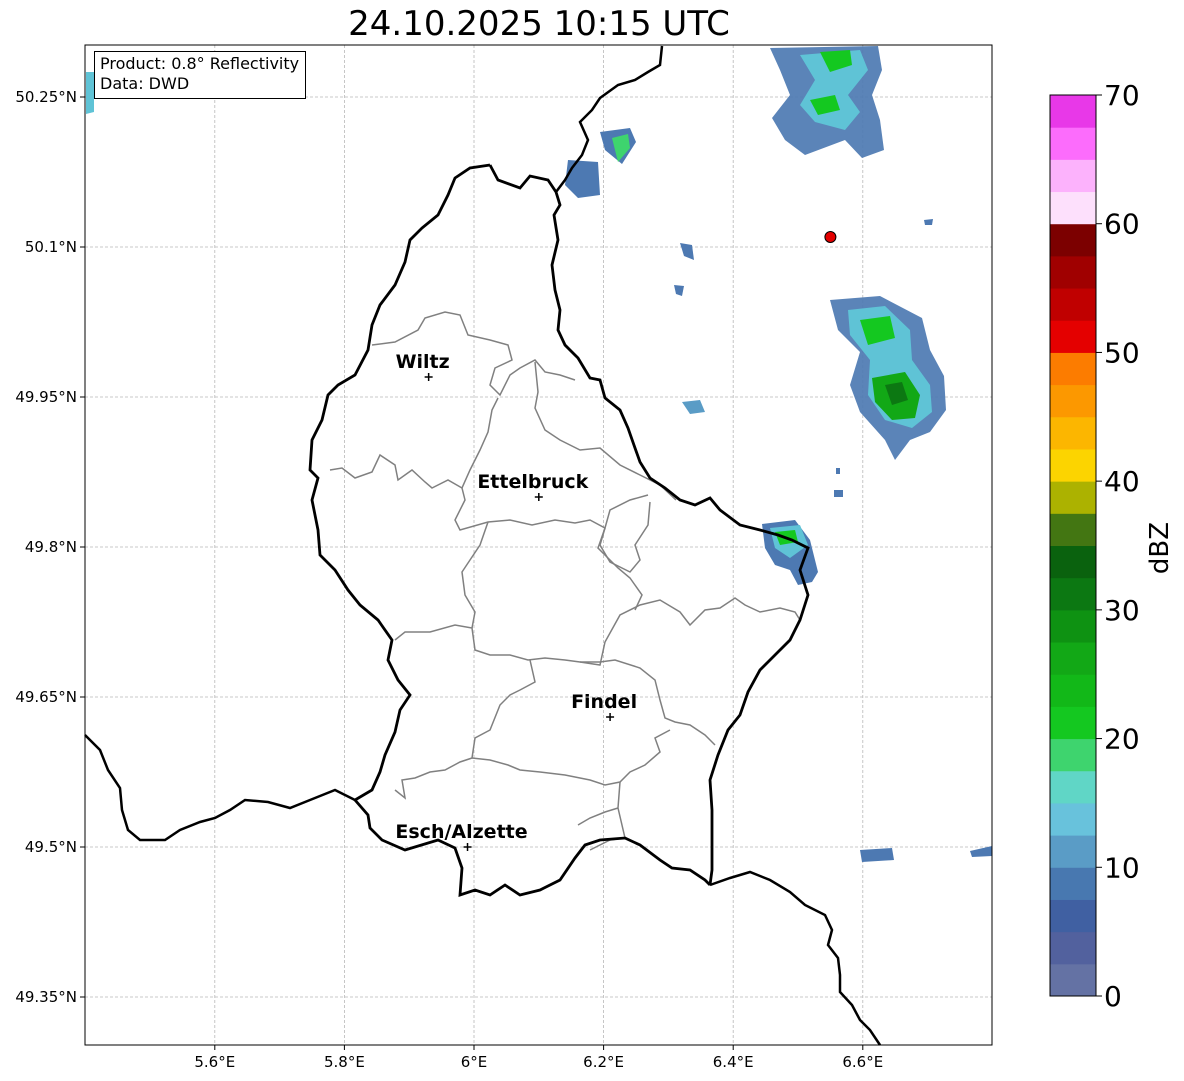 The width and height of the screenshot is (1184, 1081). Describe the element at coordinates (603, 1062) in the screenshot. I see `lon-tick-label: 6.2°E` at that location.